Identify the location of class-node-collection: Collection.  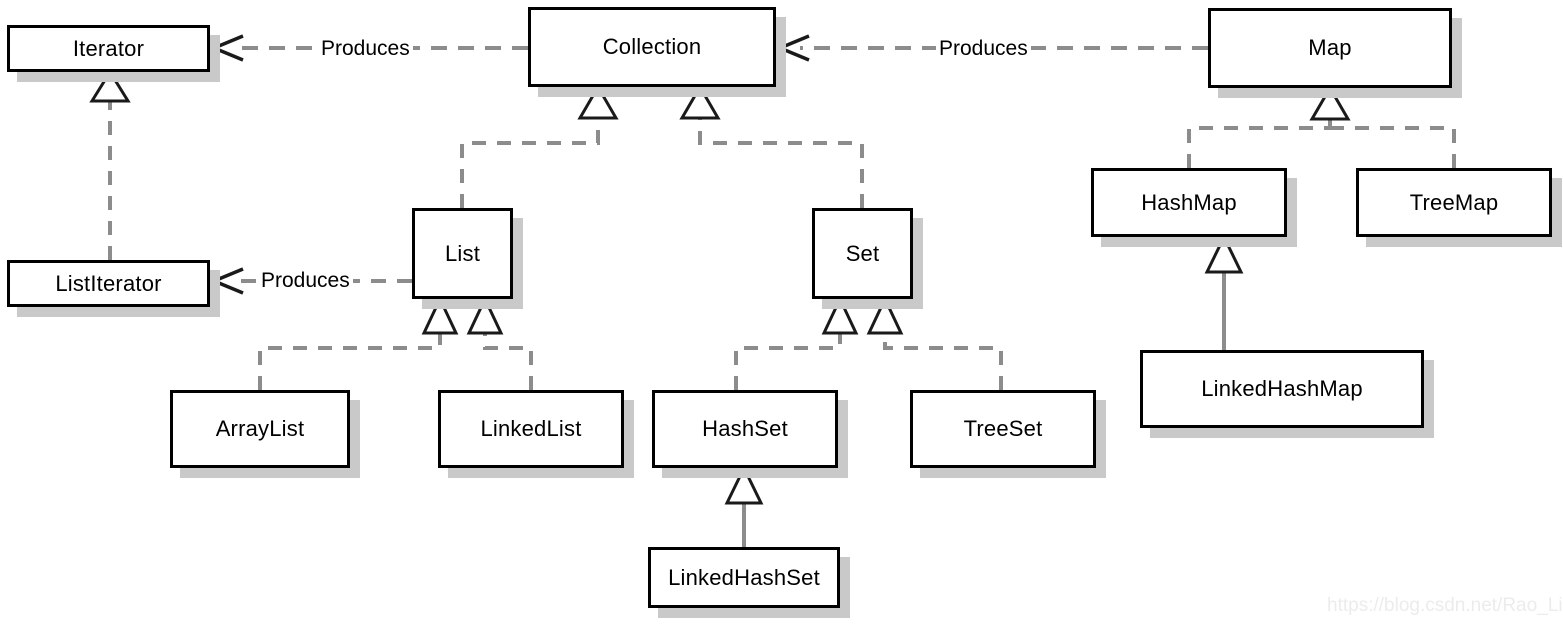
(652, 47).